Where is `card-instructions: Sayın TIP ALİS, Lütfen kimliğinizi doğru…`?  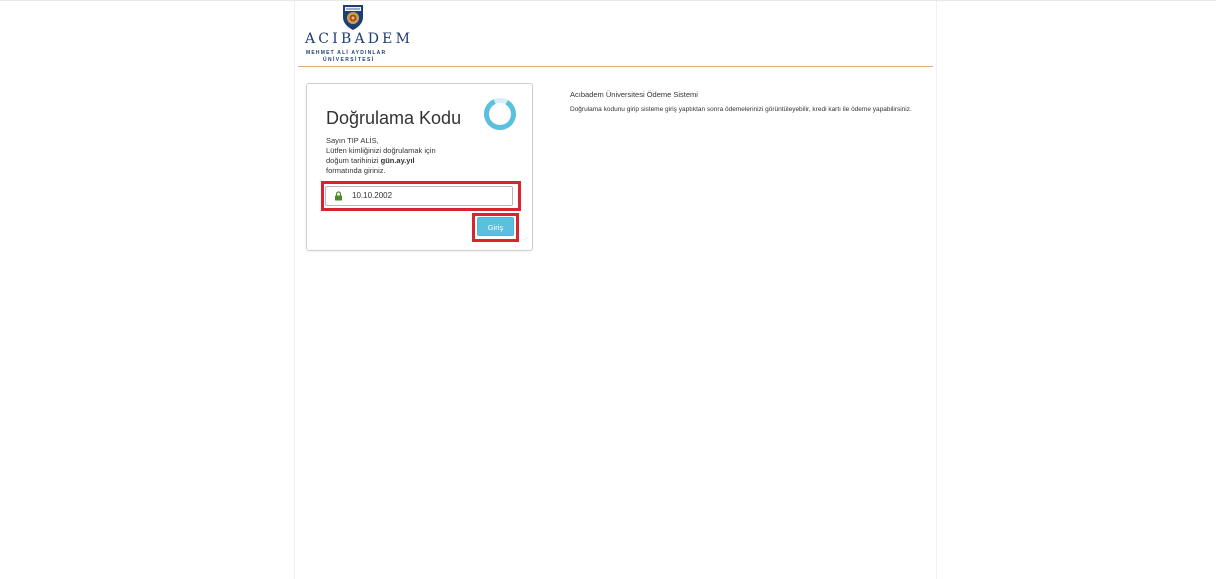
card-instructions: Sayın TIP ALİS, Lütfen kimliğinizi doğru… is located at coordinates (401, 156).